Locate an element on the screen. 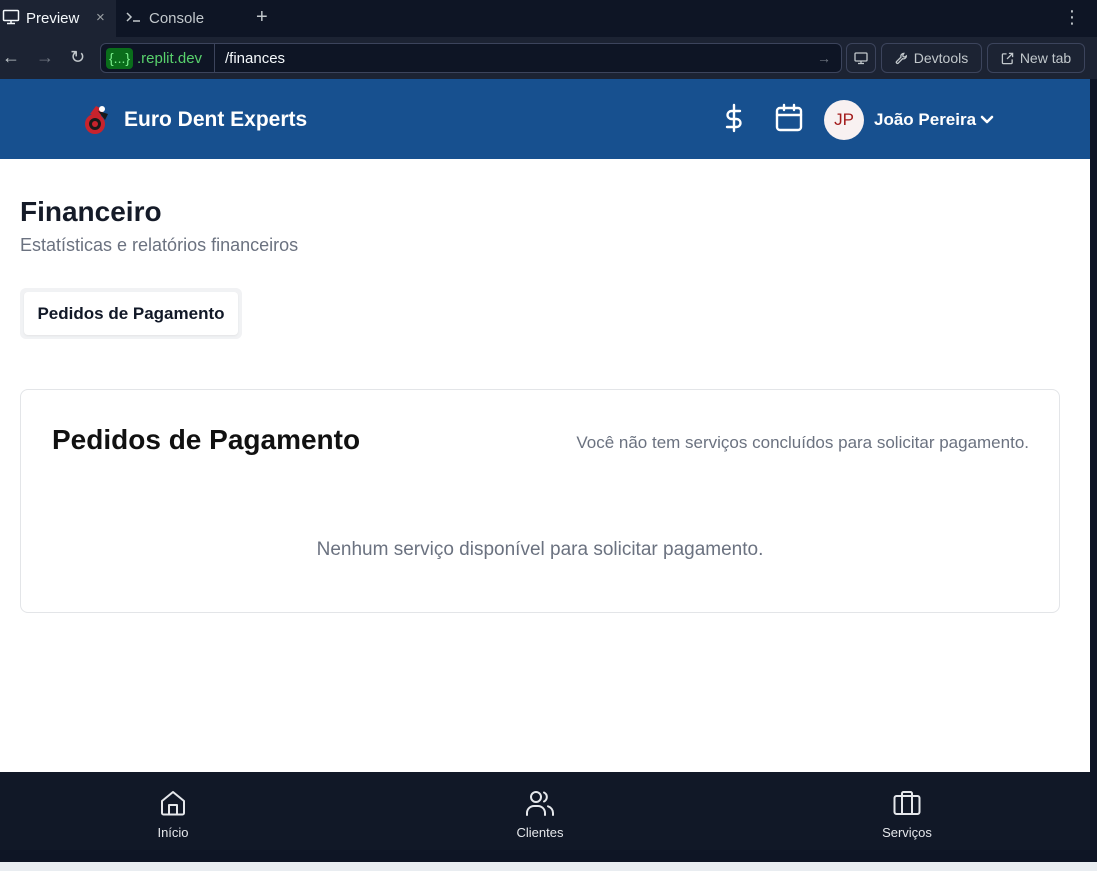  tab-console: Console is located at coordinates (180, 18).